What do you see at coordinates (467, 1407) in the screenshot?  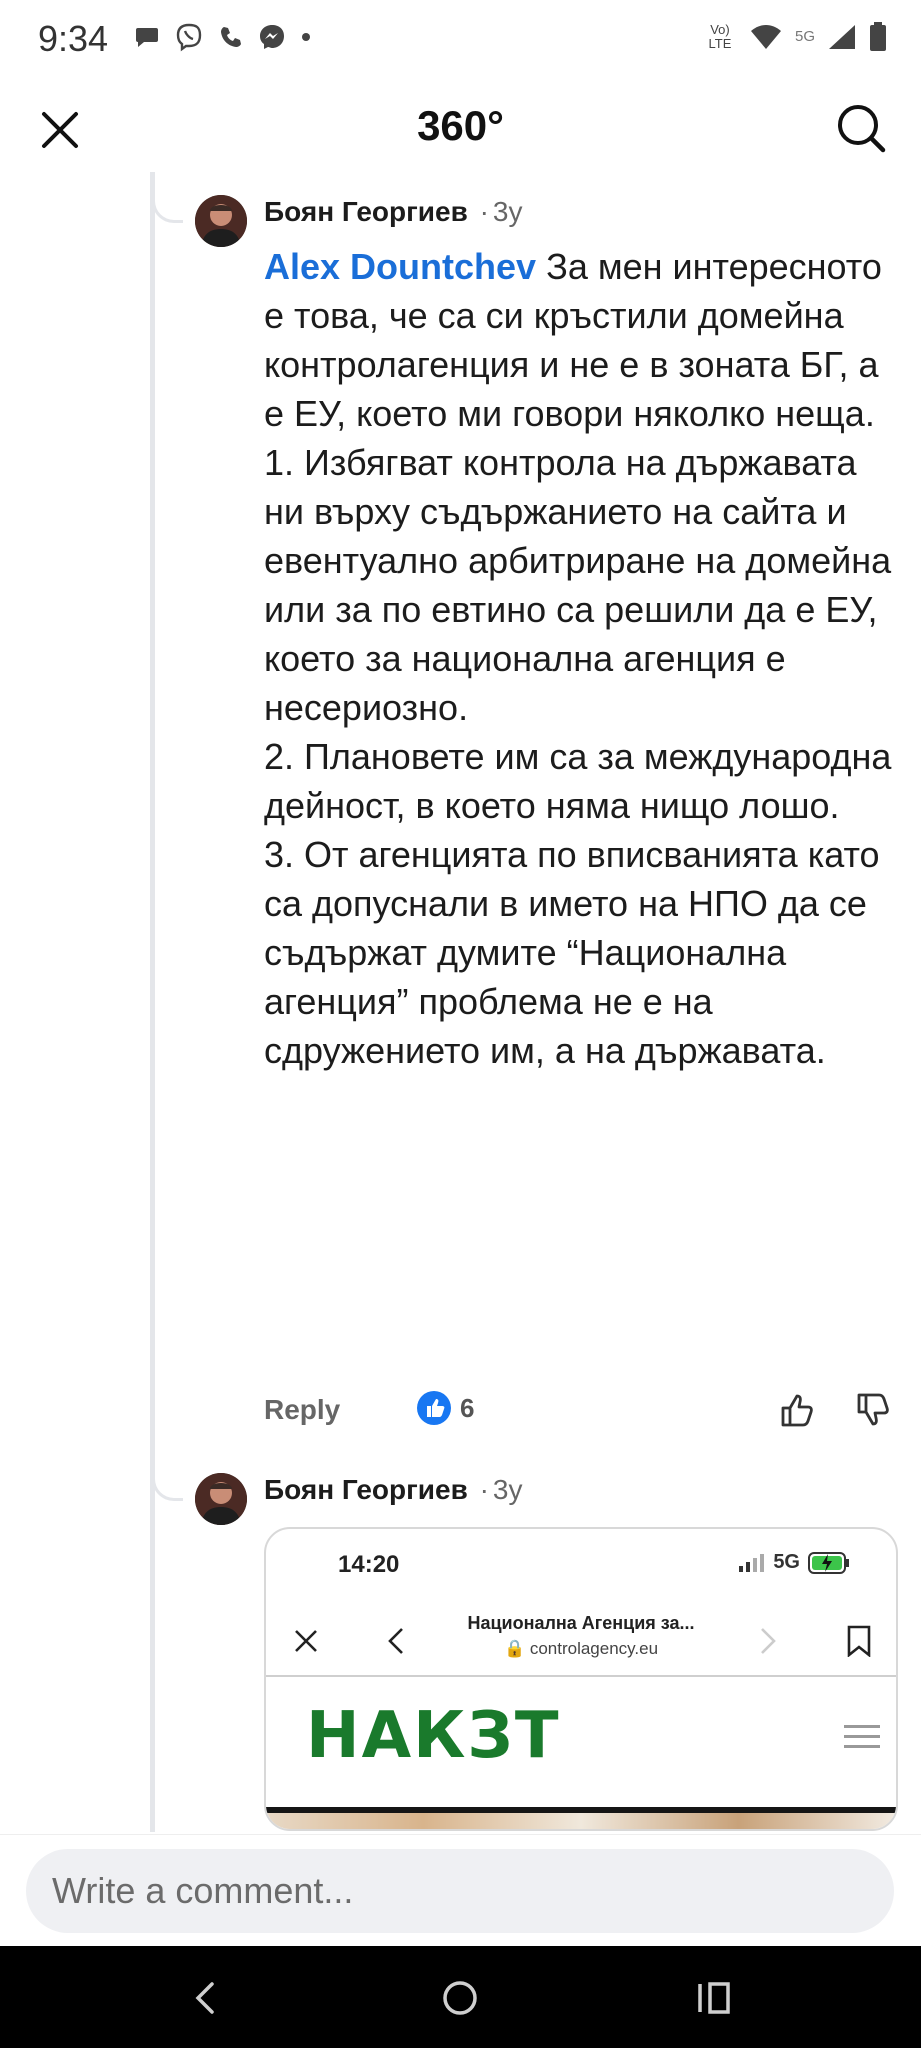 I see `reaction-count: 6` at bounding box center [467, 1407].